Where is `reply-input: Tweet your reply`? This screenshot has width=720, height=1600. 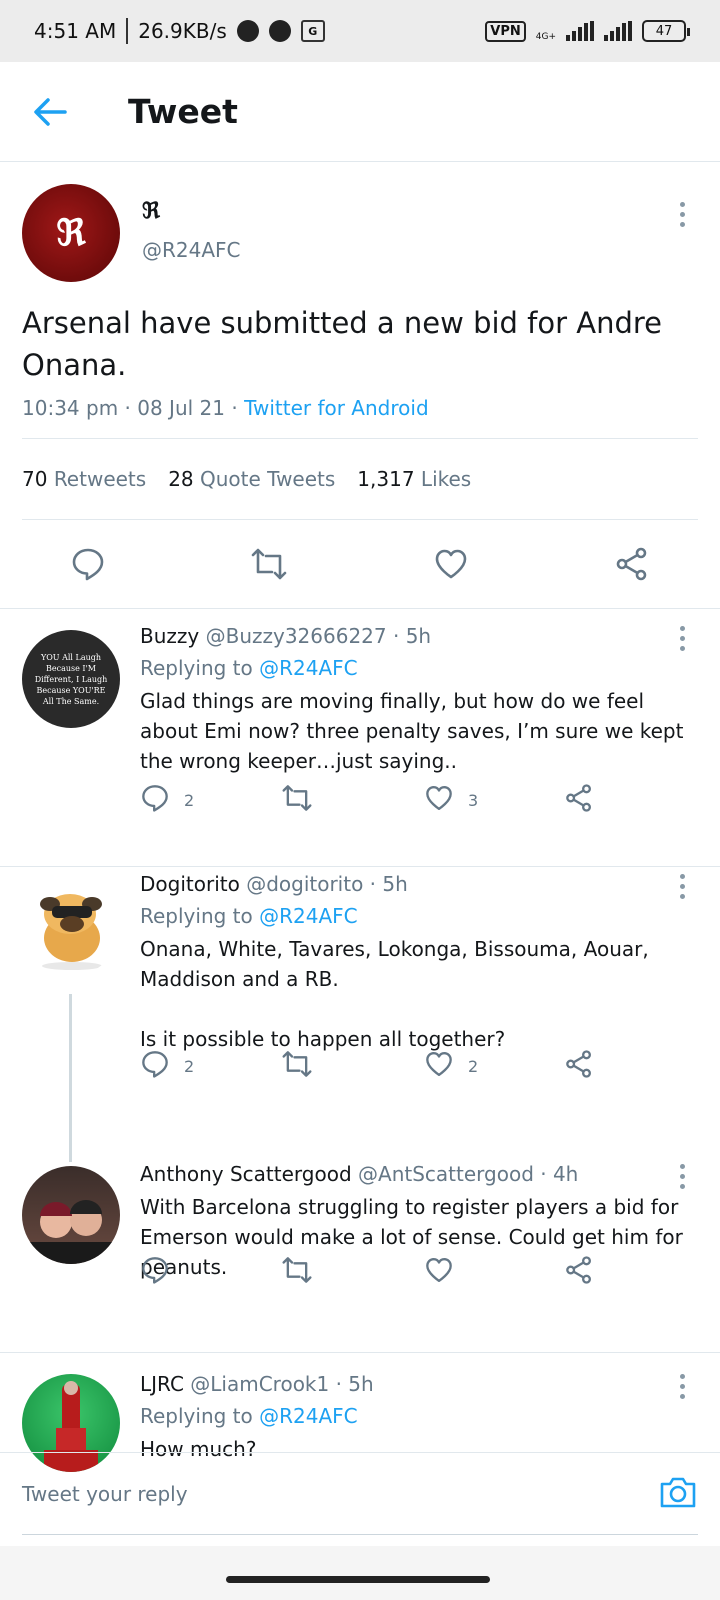
reply-input: Tweet your reply is located at coordinates (105, 1494).